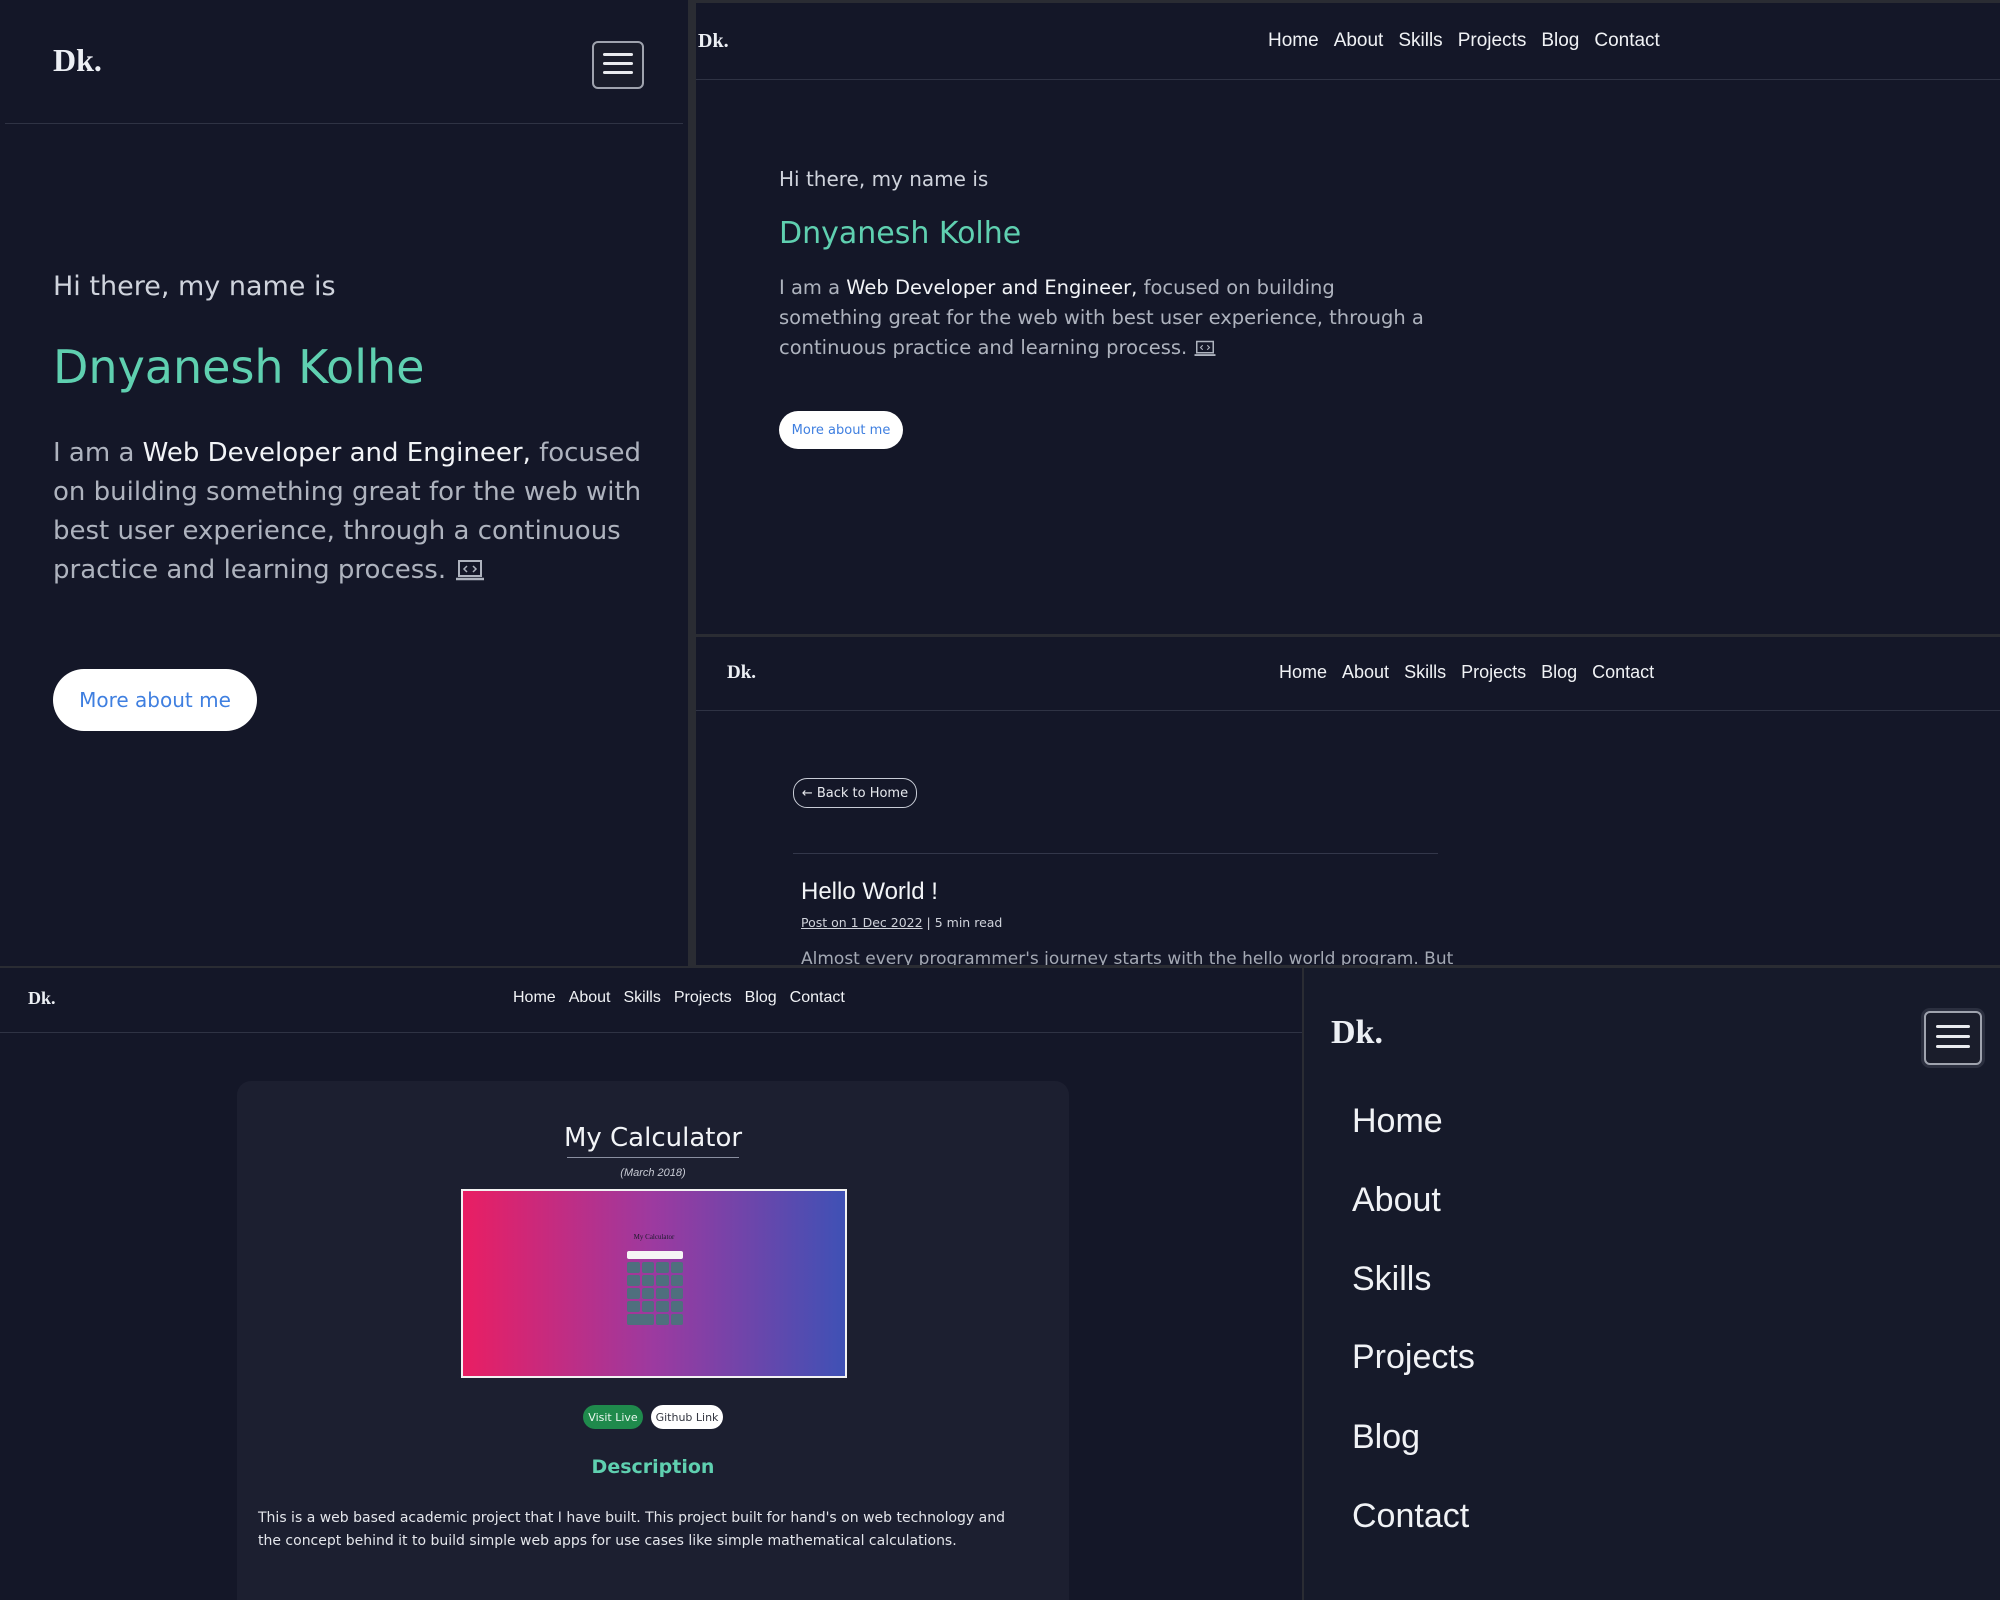 The width and height of the screenshot is (2000, 1600). What do you see at coordinates (653, 1173) in the screenshot?
I see `project-date: (March 2018)` at bounding box center [653, 1173].